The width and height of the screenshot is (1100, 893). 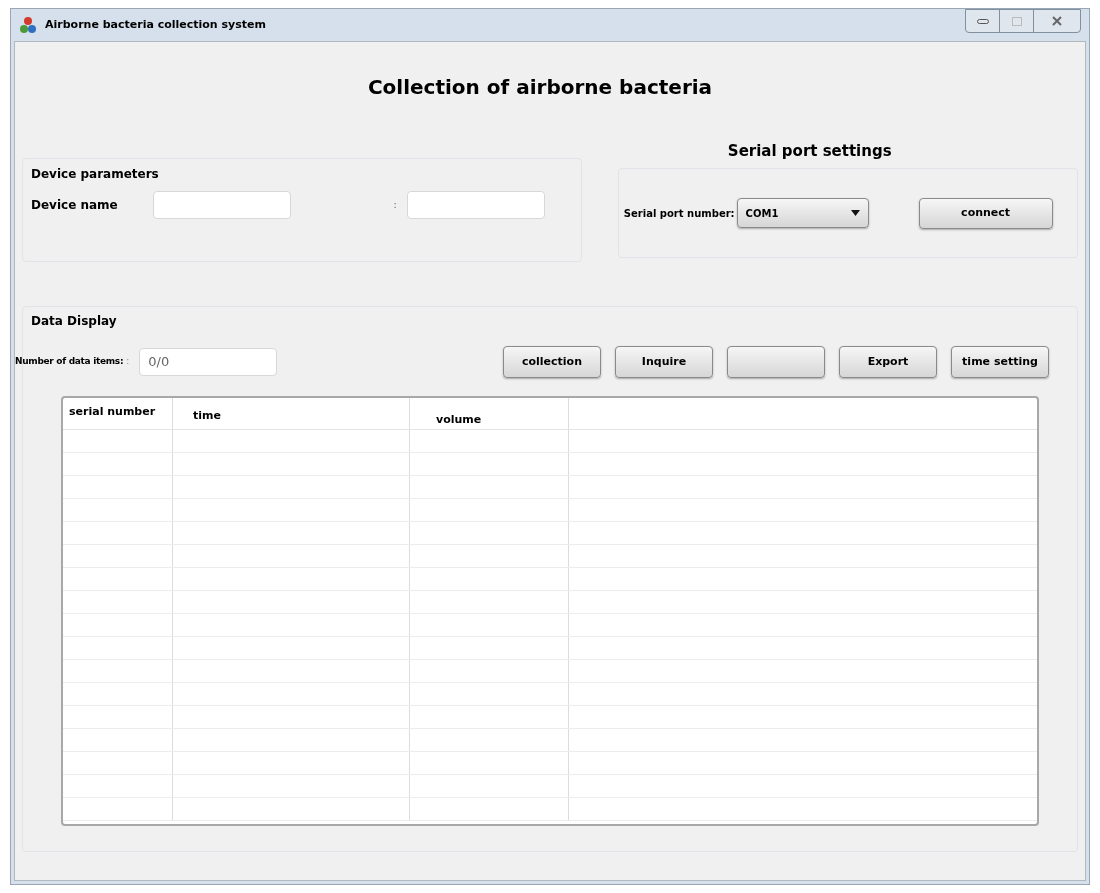 What do you see at coordinates (664, 362) in the screenshot?
I see `action-button: Inquire` at bounding box center [664, 362].